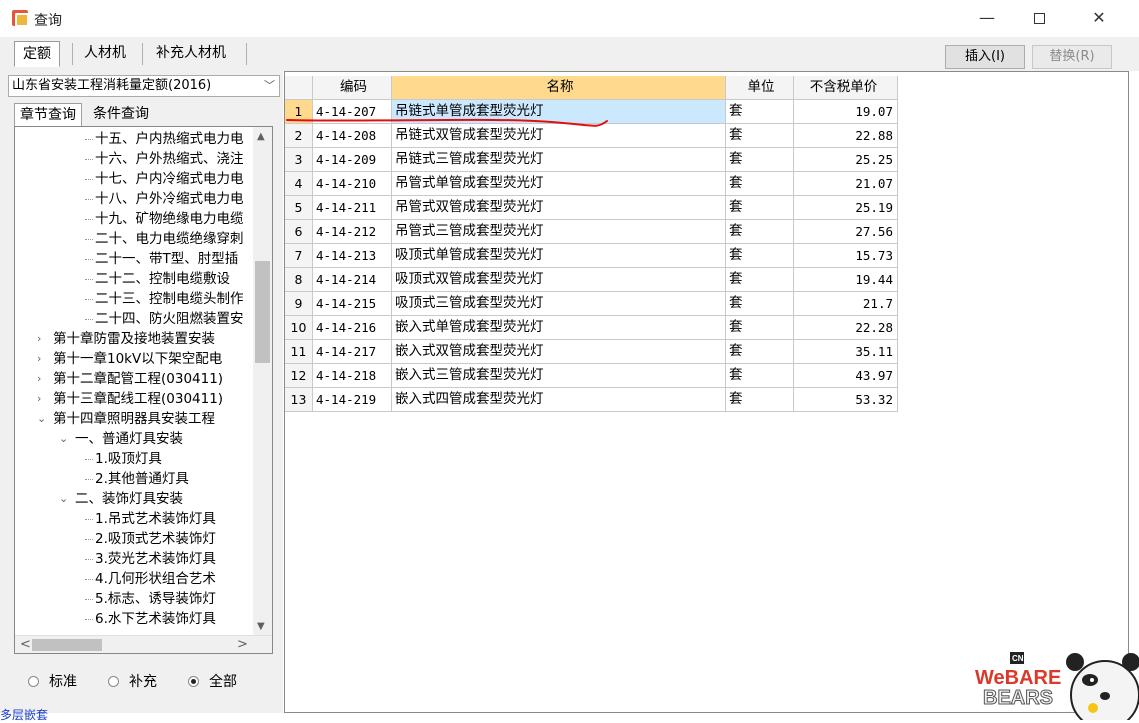 This screenshot has height=723, width=1139. Describe the element at coordinates (299, 280) in the screenshot. I see `row-index: 8` at that location.